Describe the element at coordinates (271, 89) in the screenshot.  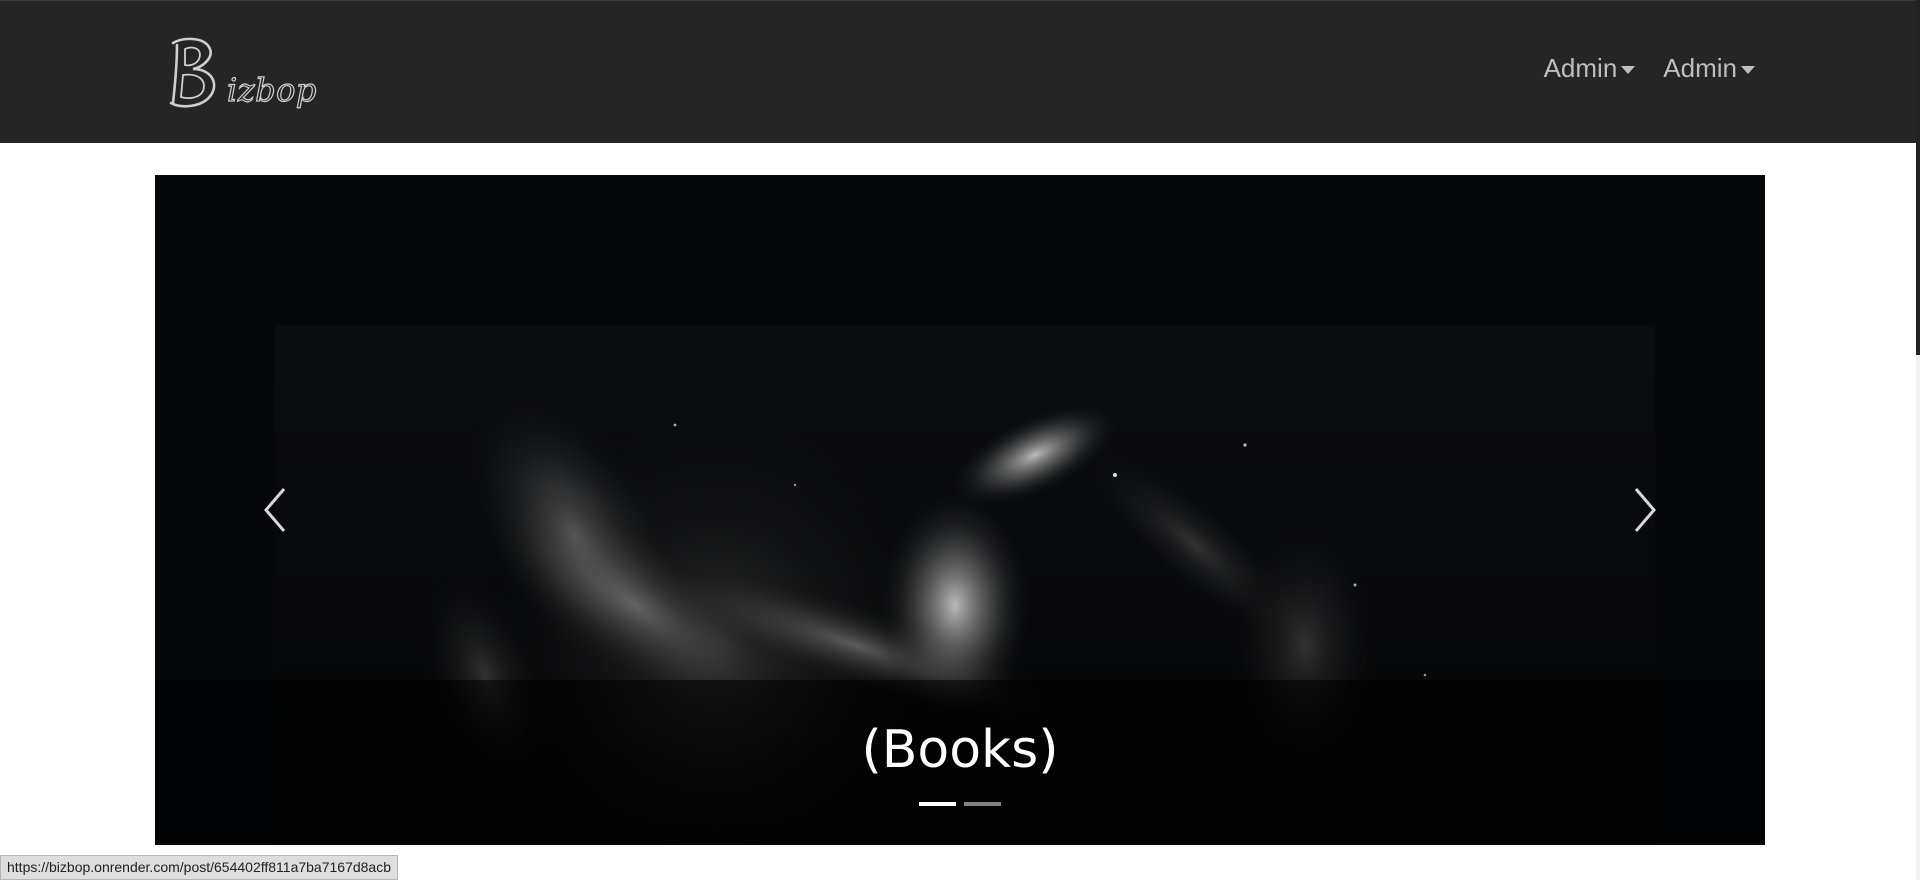
I see `brand-name: izbop` at that location.